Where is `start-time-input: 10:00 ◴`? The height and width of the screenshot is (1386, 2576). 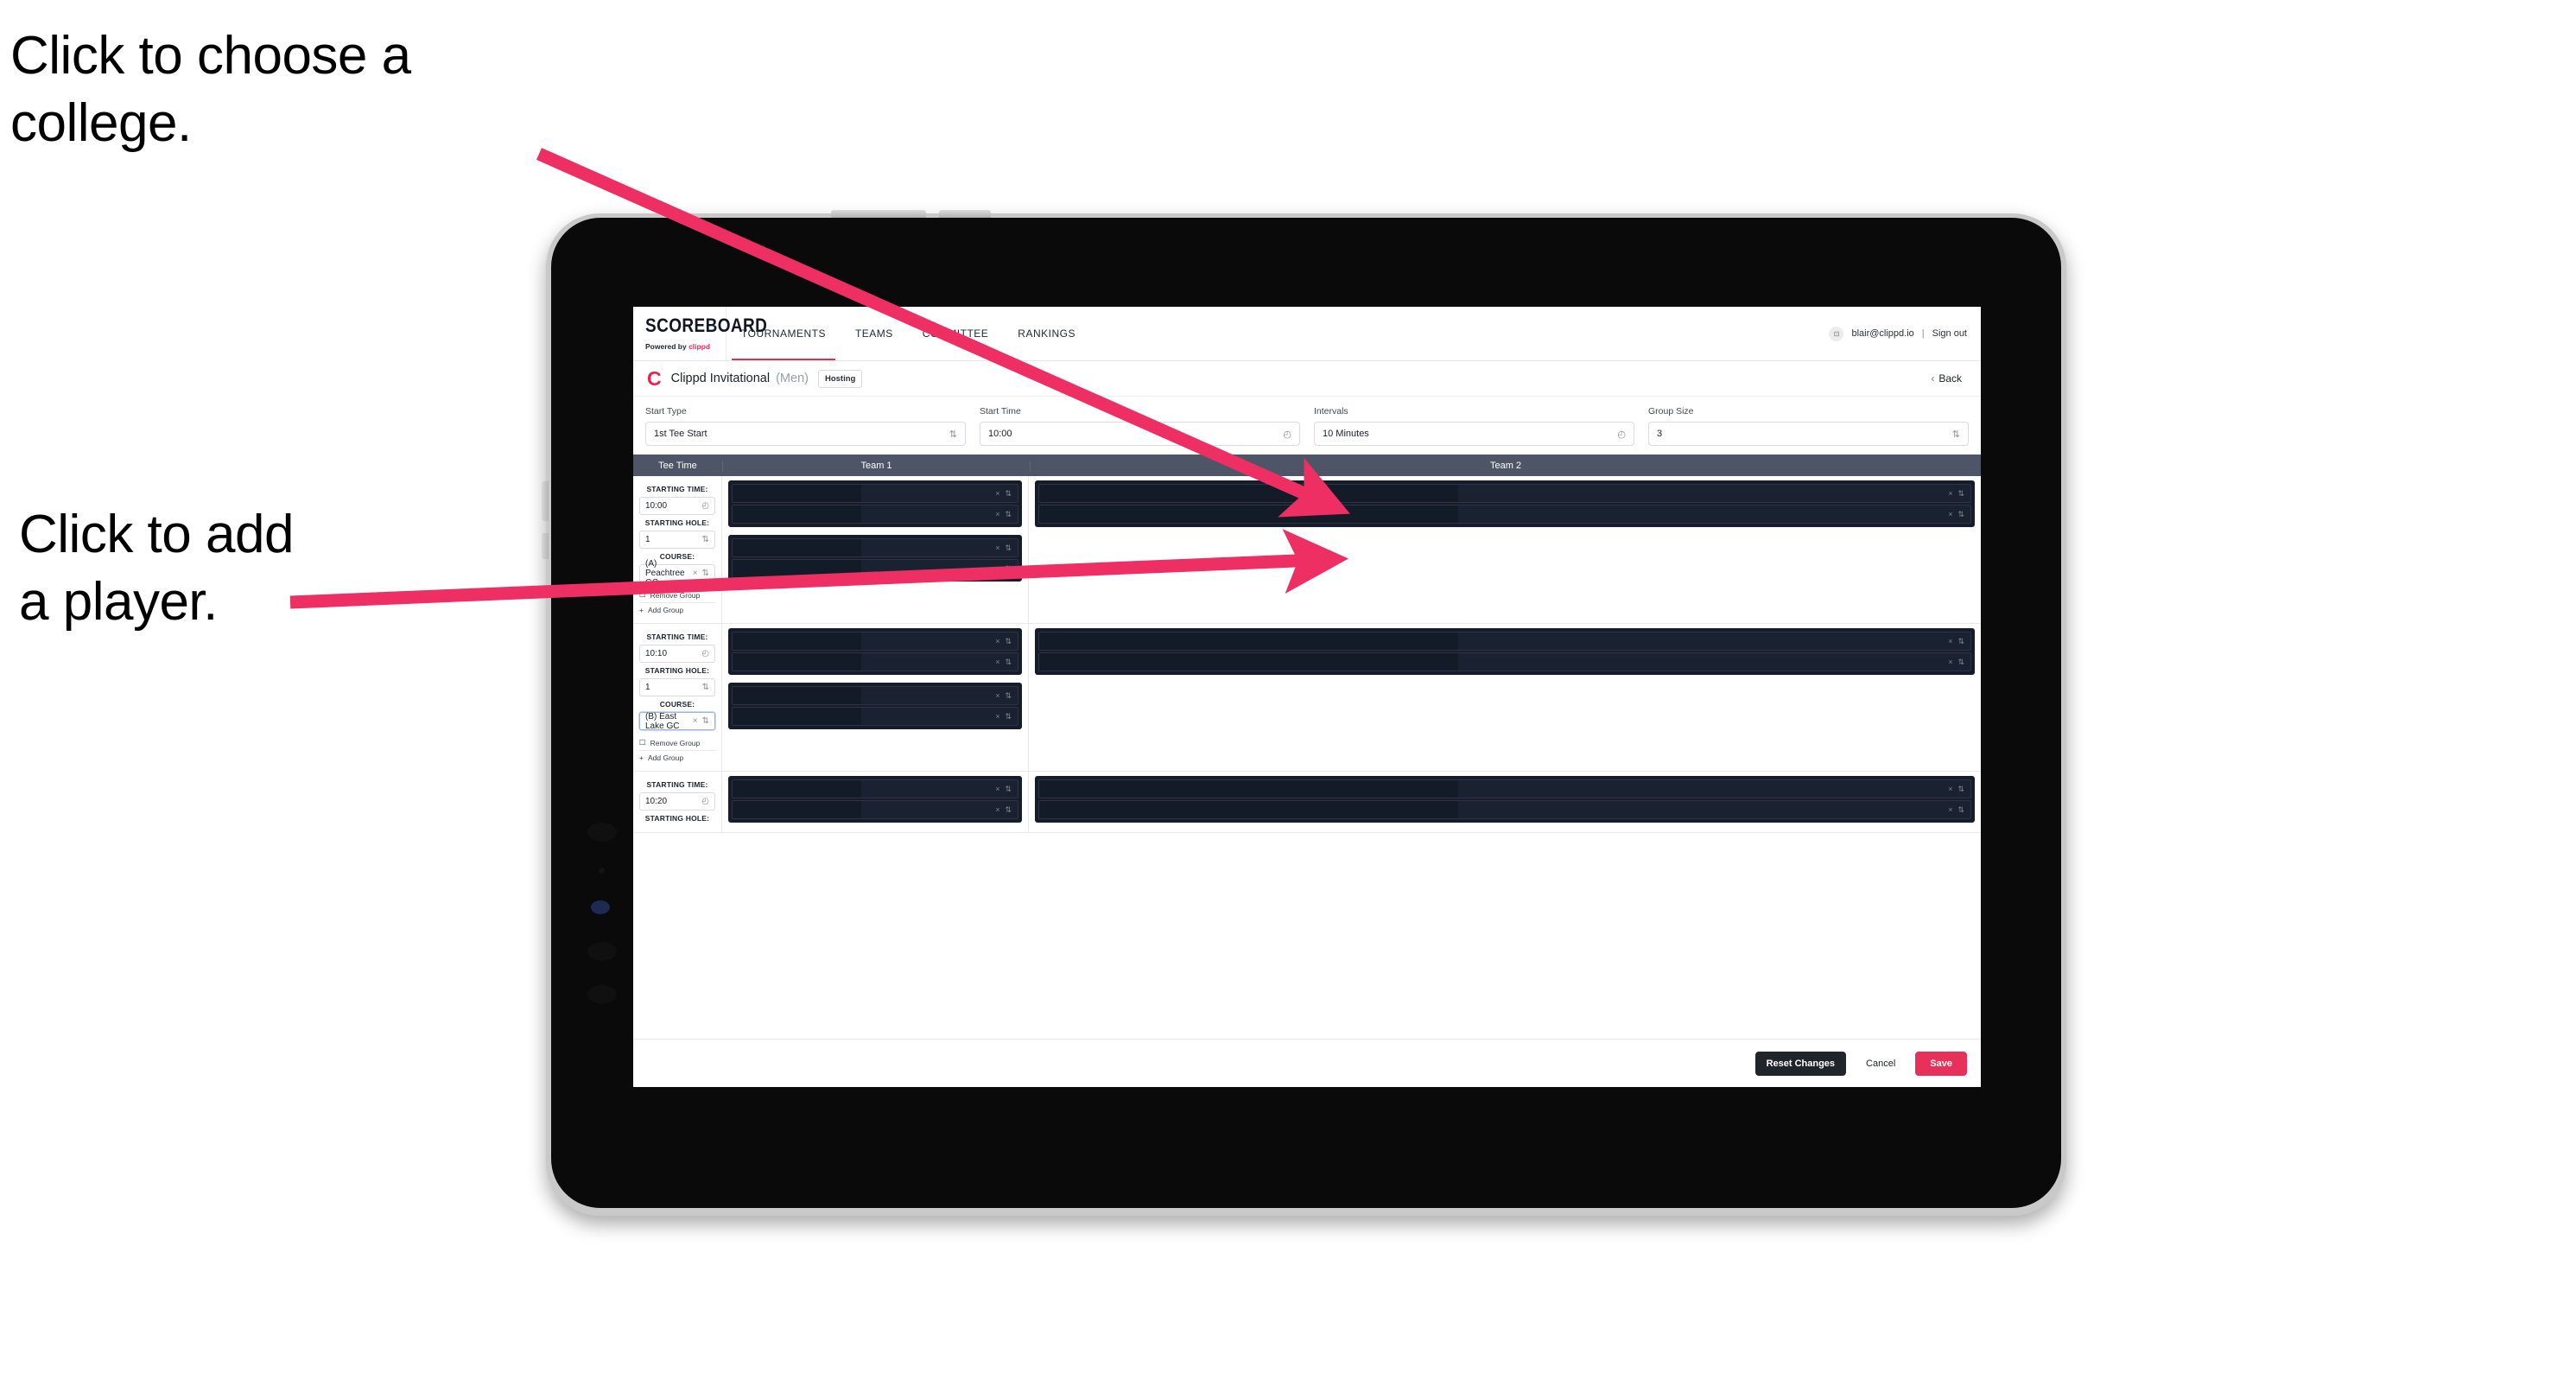
start-time-input: 10:00 ◴ is located at coordinates (1140, 434).